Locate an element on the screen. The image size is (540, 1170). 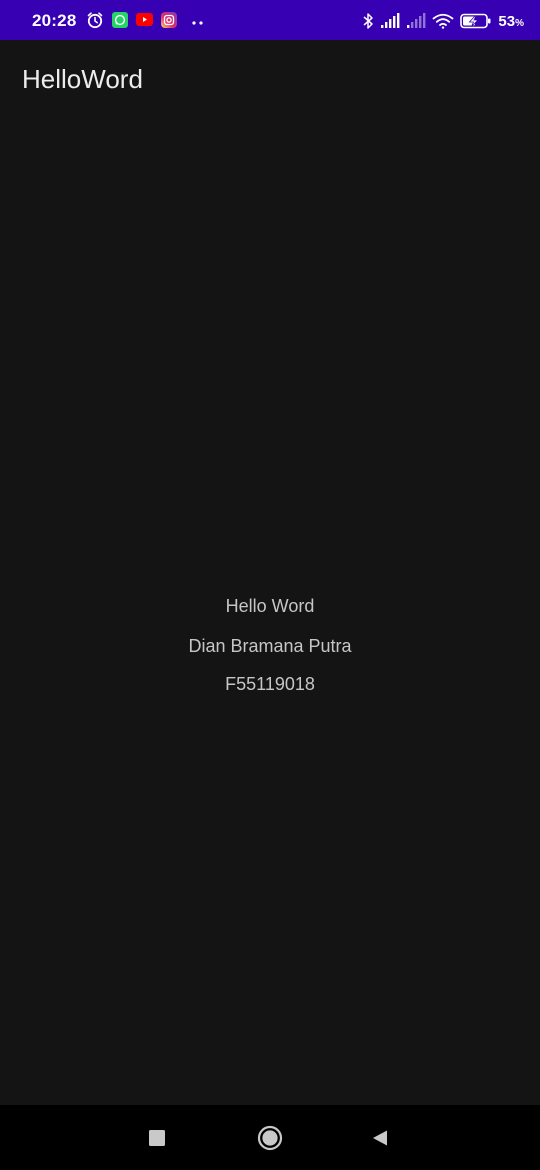
back-icon is located at coordinates (380, 1137).